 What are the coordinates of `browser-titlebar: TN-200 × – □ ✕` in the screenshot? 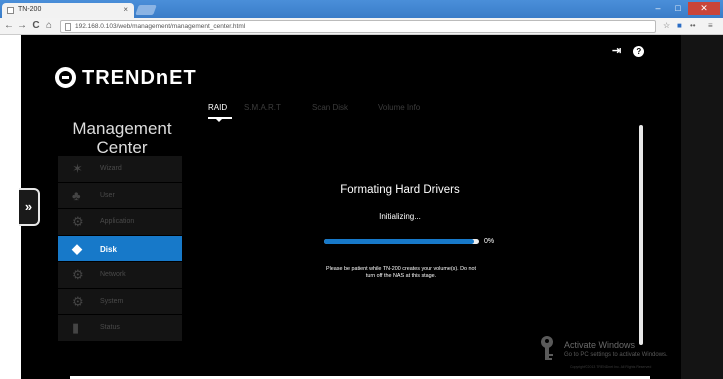 It's located at (361, 9).